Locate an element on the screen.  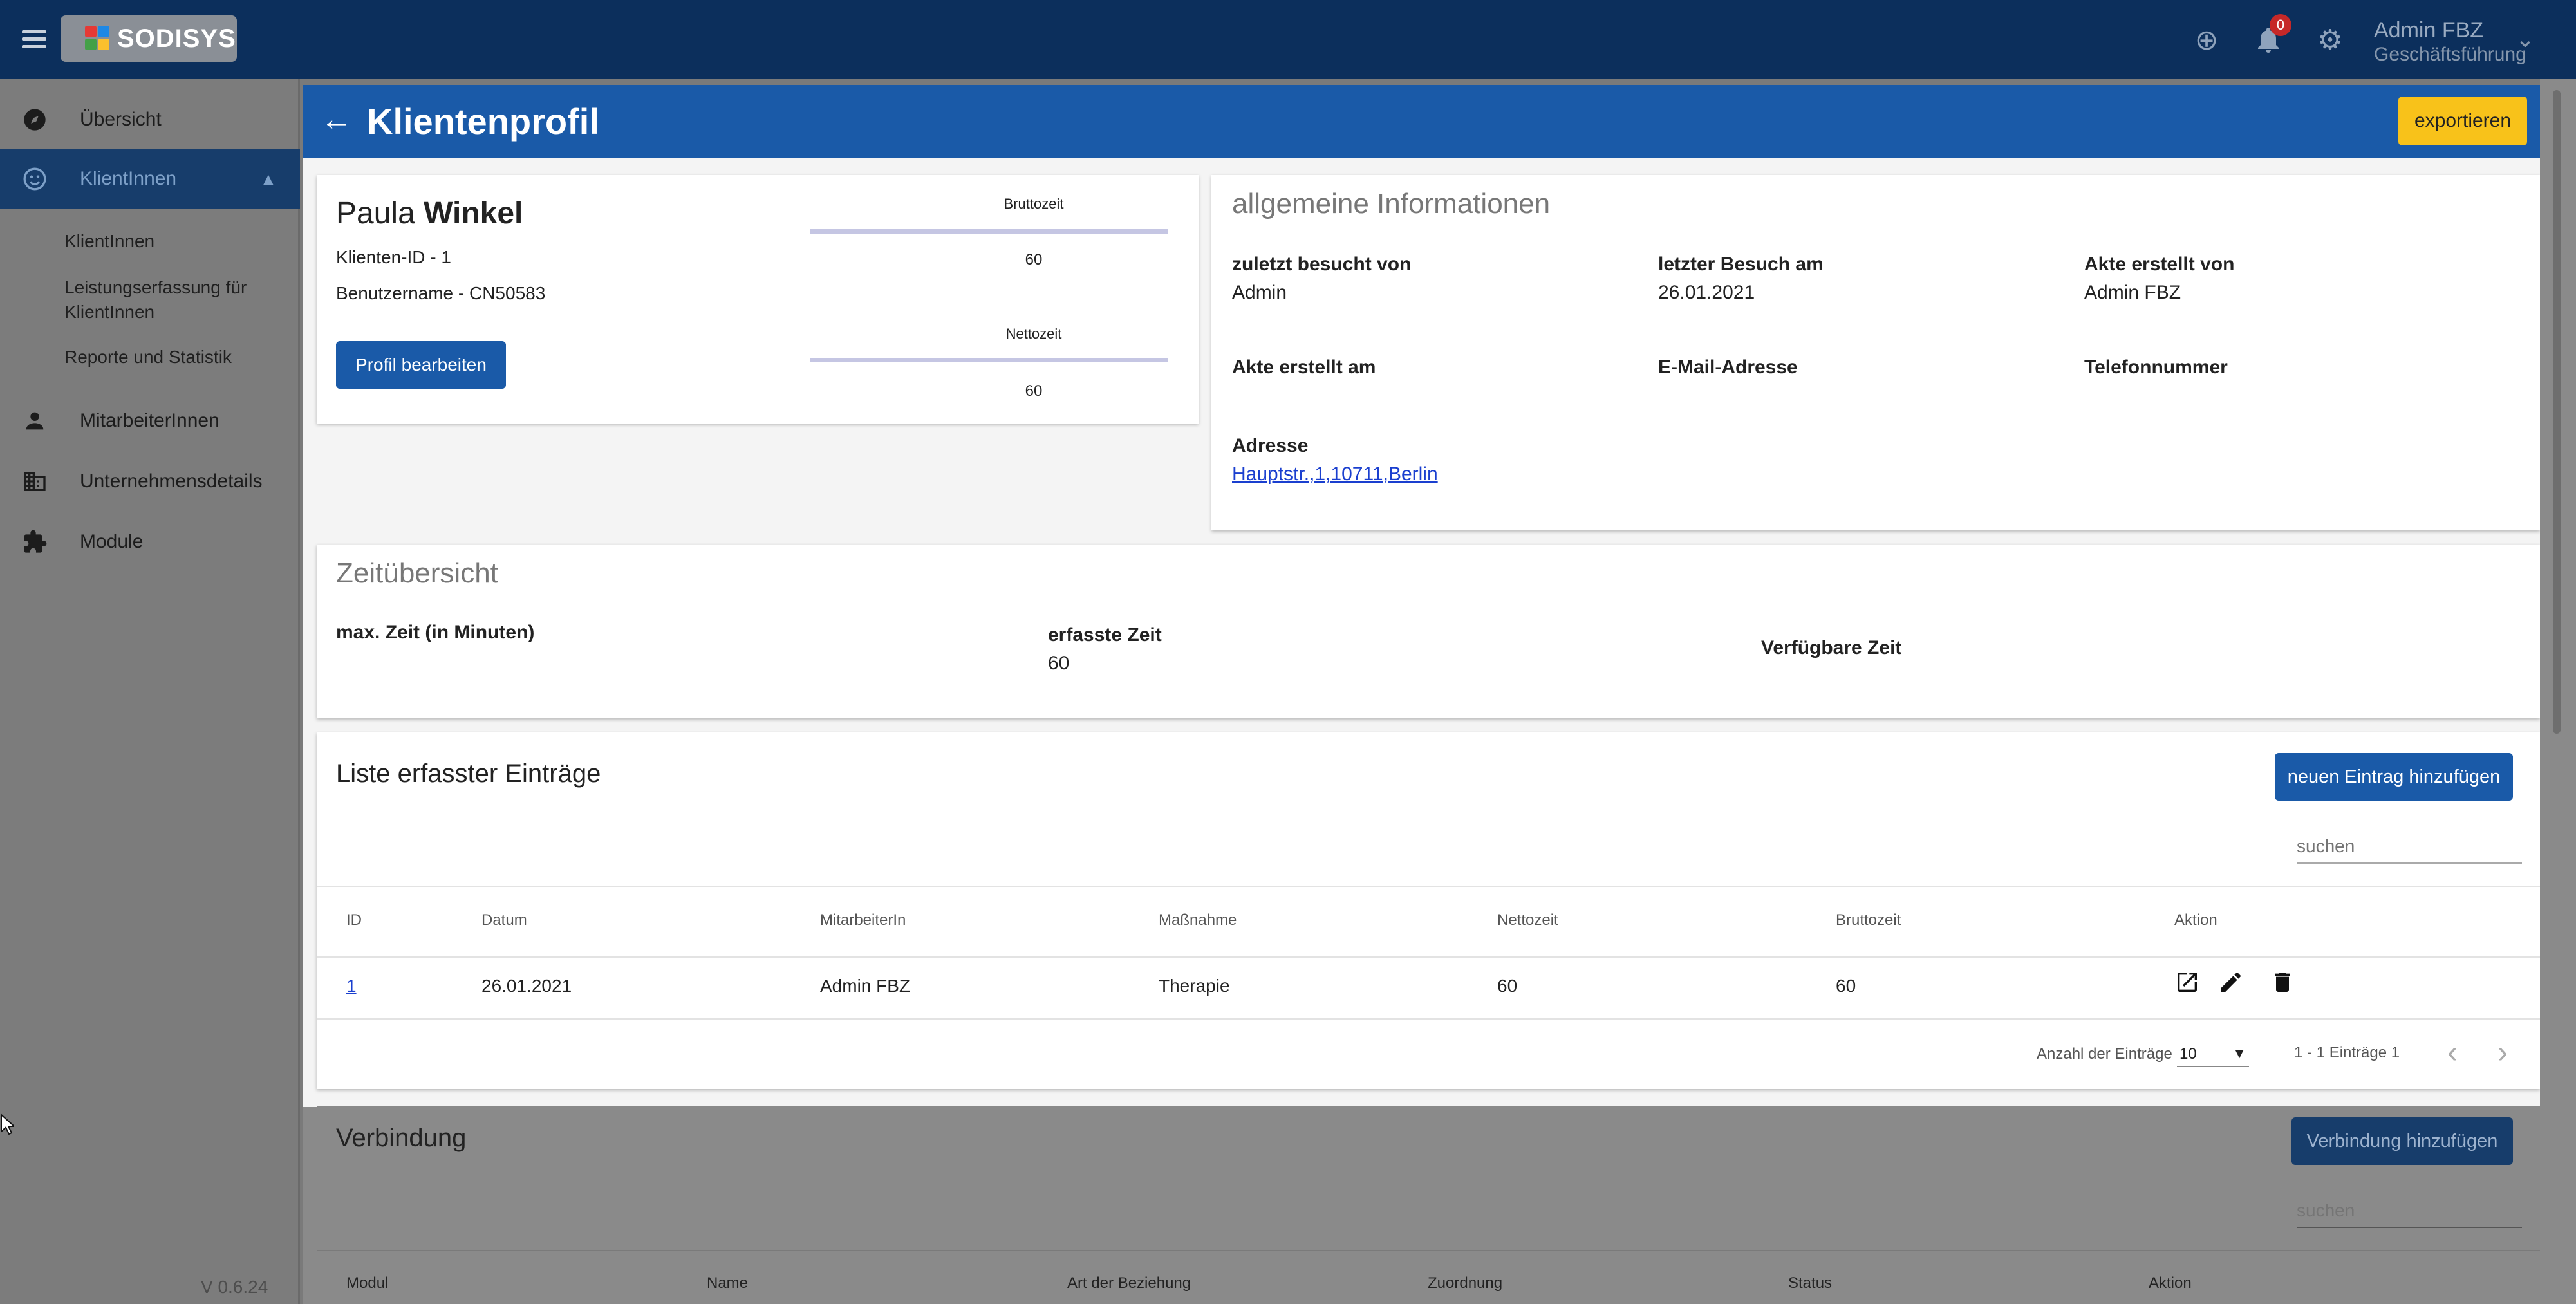
available-time-label: Verfügbare Zeit is located at coordinates (1831, 648).